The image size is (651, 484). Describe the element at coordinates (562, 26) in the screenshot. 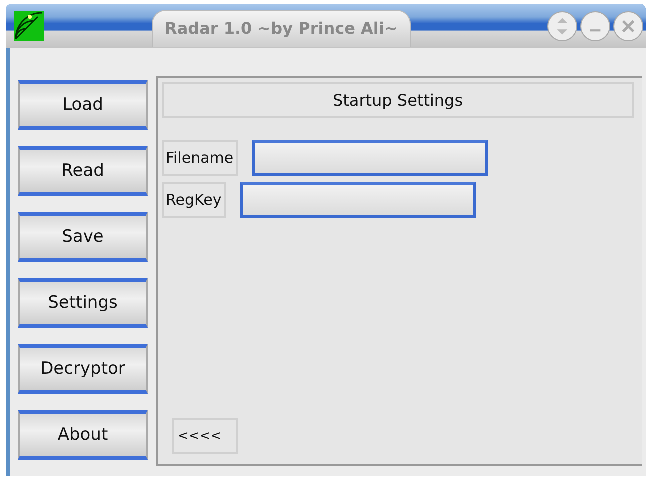

I see `resize-icon` at that location.